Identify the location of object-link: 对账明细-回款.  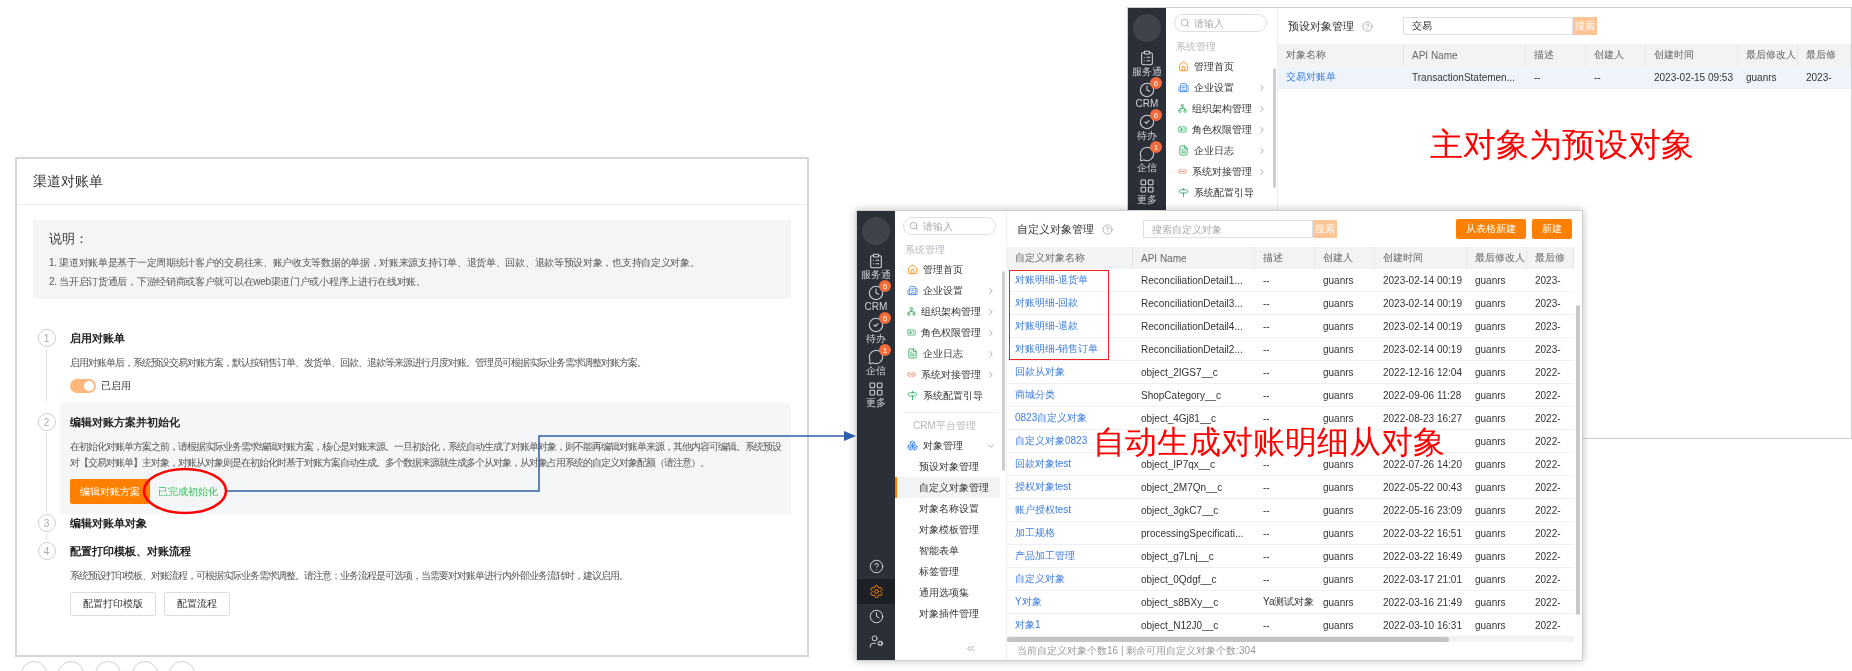
(1043, 303).